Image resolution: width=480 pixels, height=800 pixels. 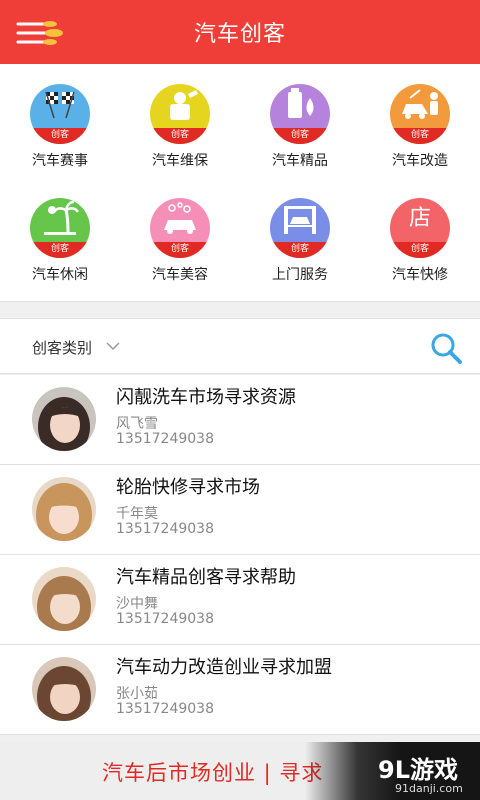 What do you see at coordinates (224, 667) in the screenshot?
I see `item-title: 汽车动力改造创业寻求加盟` at bounding box center [224, 667].